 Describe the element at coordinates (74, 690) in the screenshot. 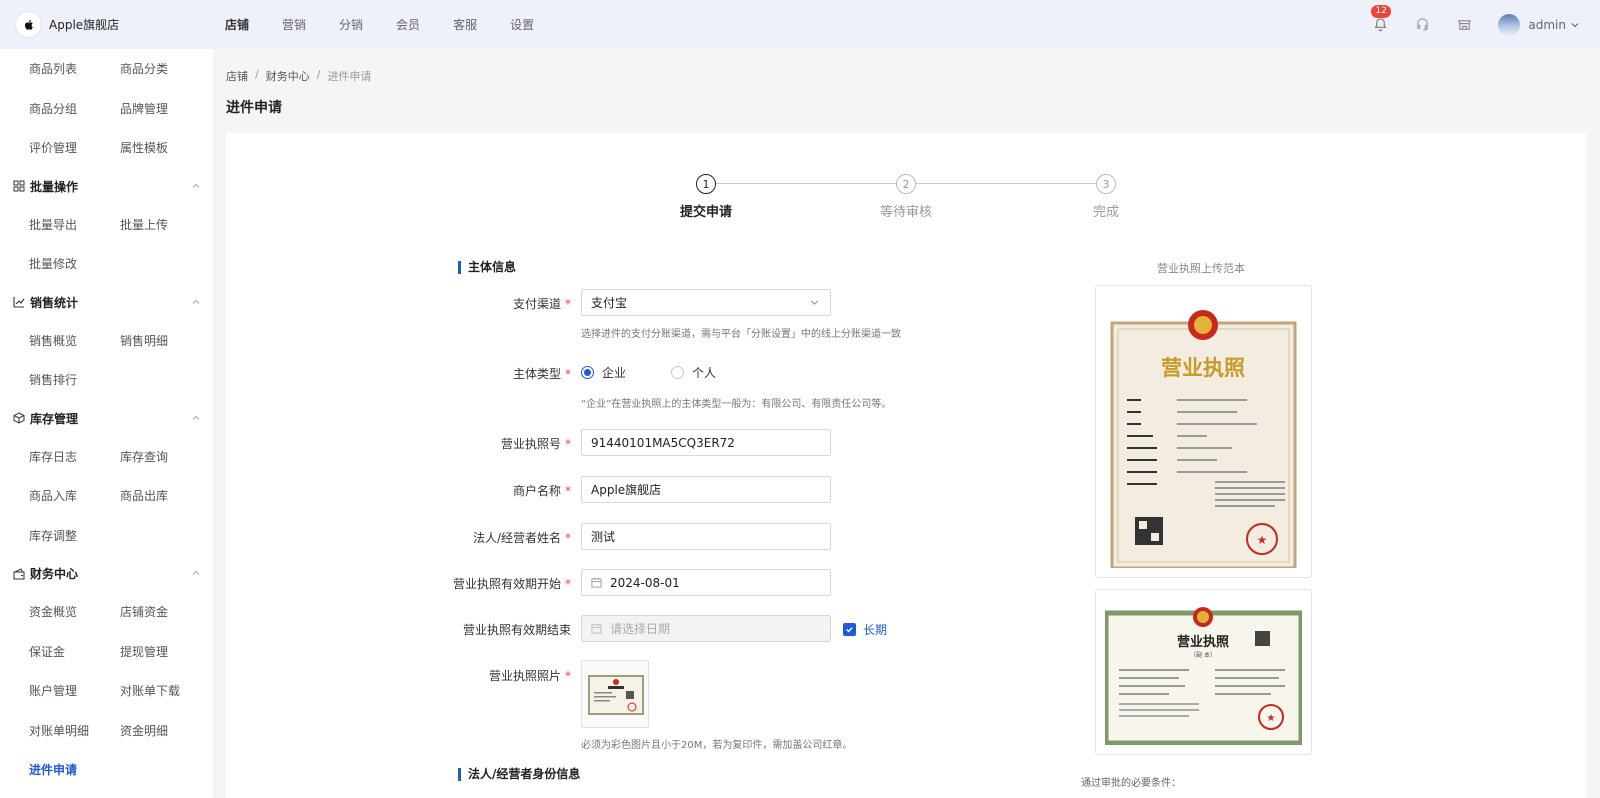

I see `sidebar-item-account: 账户管理` at that location.